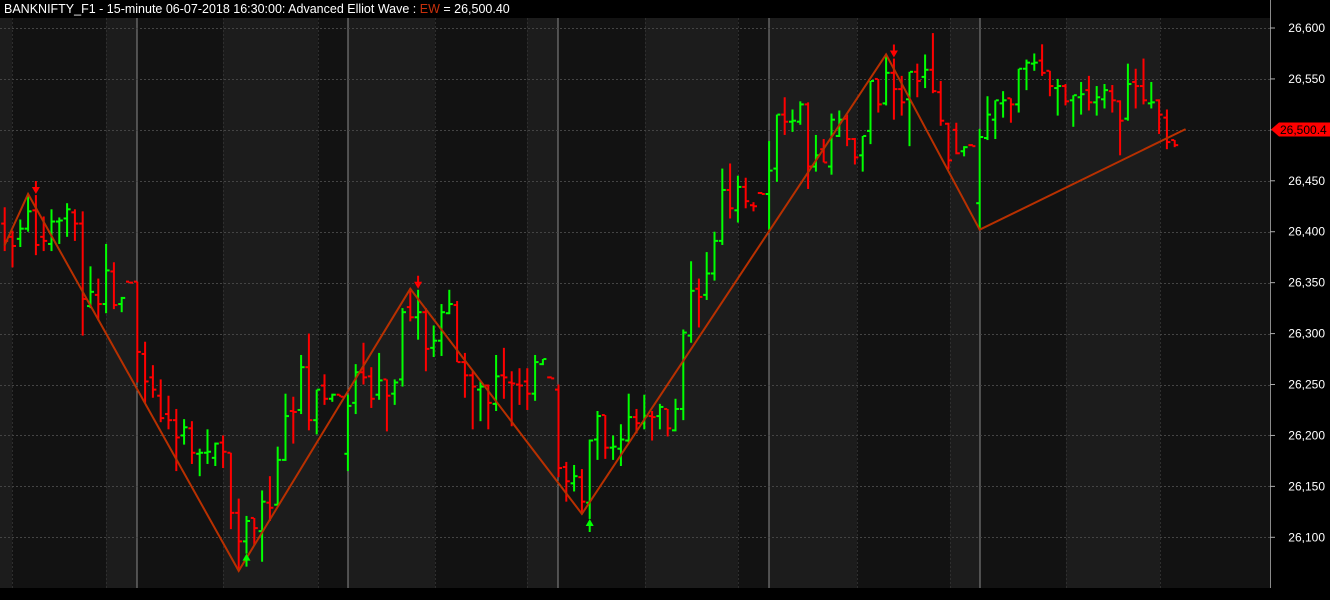 Image resolution: width=1330 pixels, height=600 pixels. Describe the element at coordinates (1306, 232) in the screenshot. I see `axis-tick-label: 26,400` at that location.